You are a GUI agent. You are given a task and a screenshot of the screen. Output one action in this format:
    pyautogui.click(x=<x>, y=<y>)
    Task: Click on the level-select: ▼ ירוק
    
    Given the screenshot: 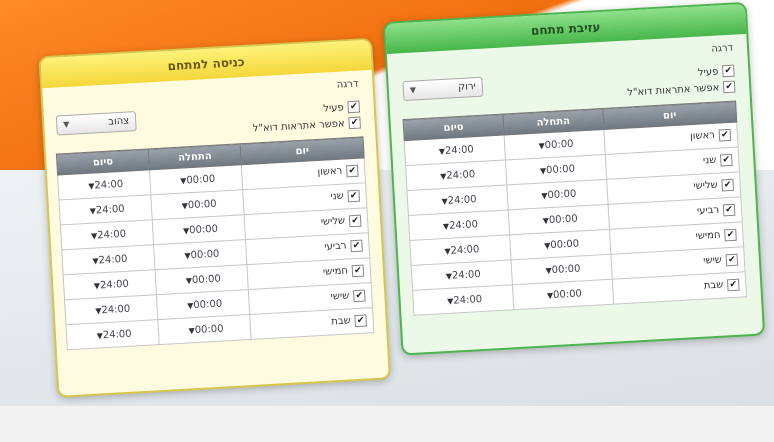 What is the action you would take?
    pyautogui.click(x=443, y=89)
    